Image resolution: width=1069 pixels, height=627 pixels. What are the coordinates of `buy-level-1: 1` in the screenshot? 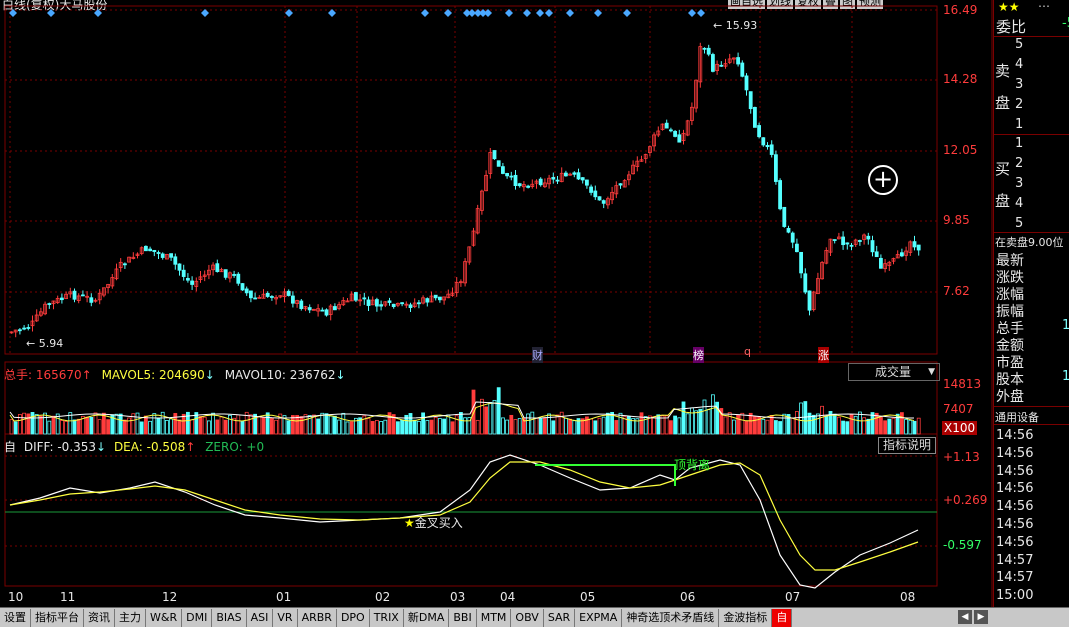 It's located at (1019, 143).